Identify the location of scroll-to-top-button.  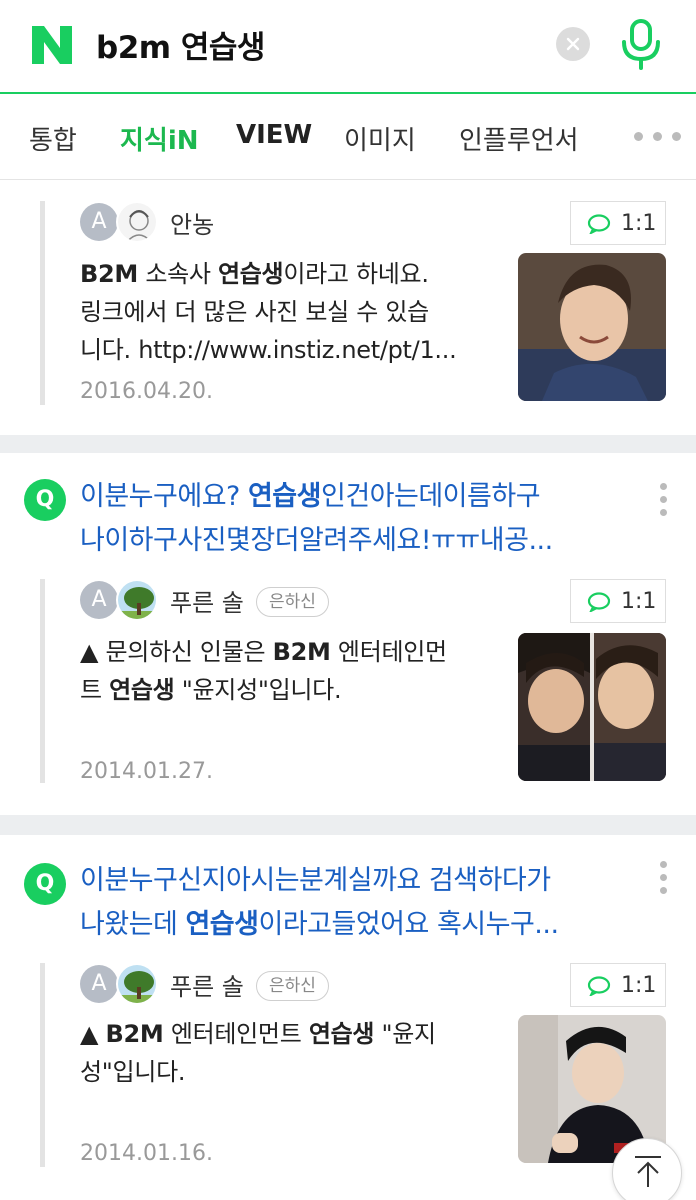
(647, 1169).